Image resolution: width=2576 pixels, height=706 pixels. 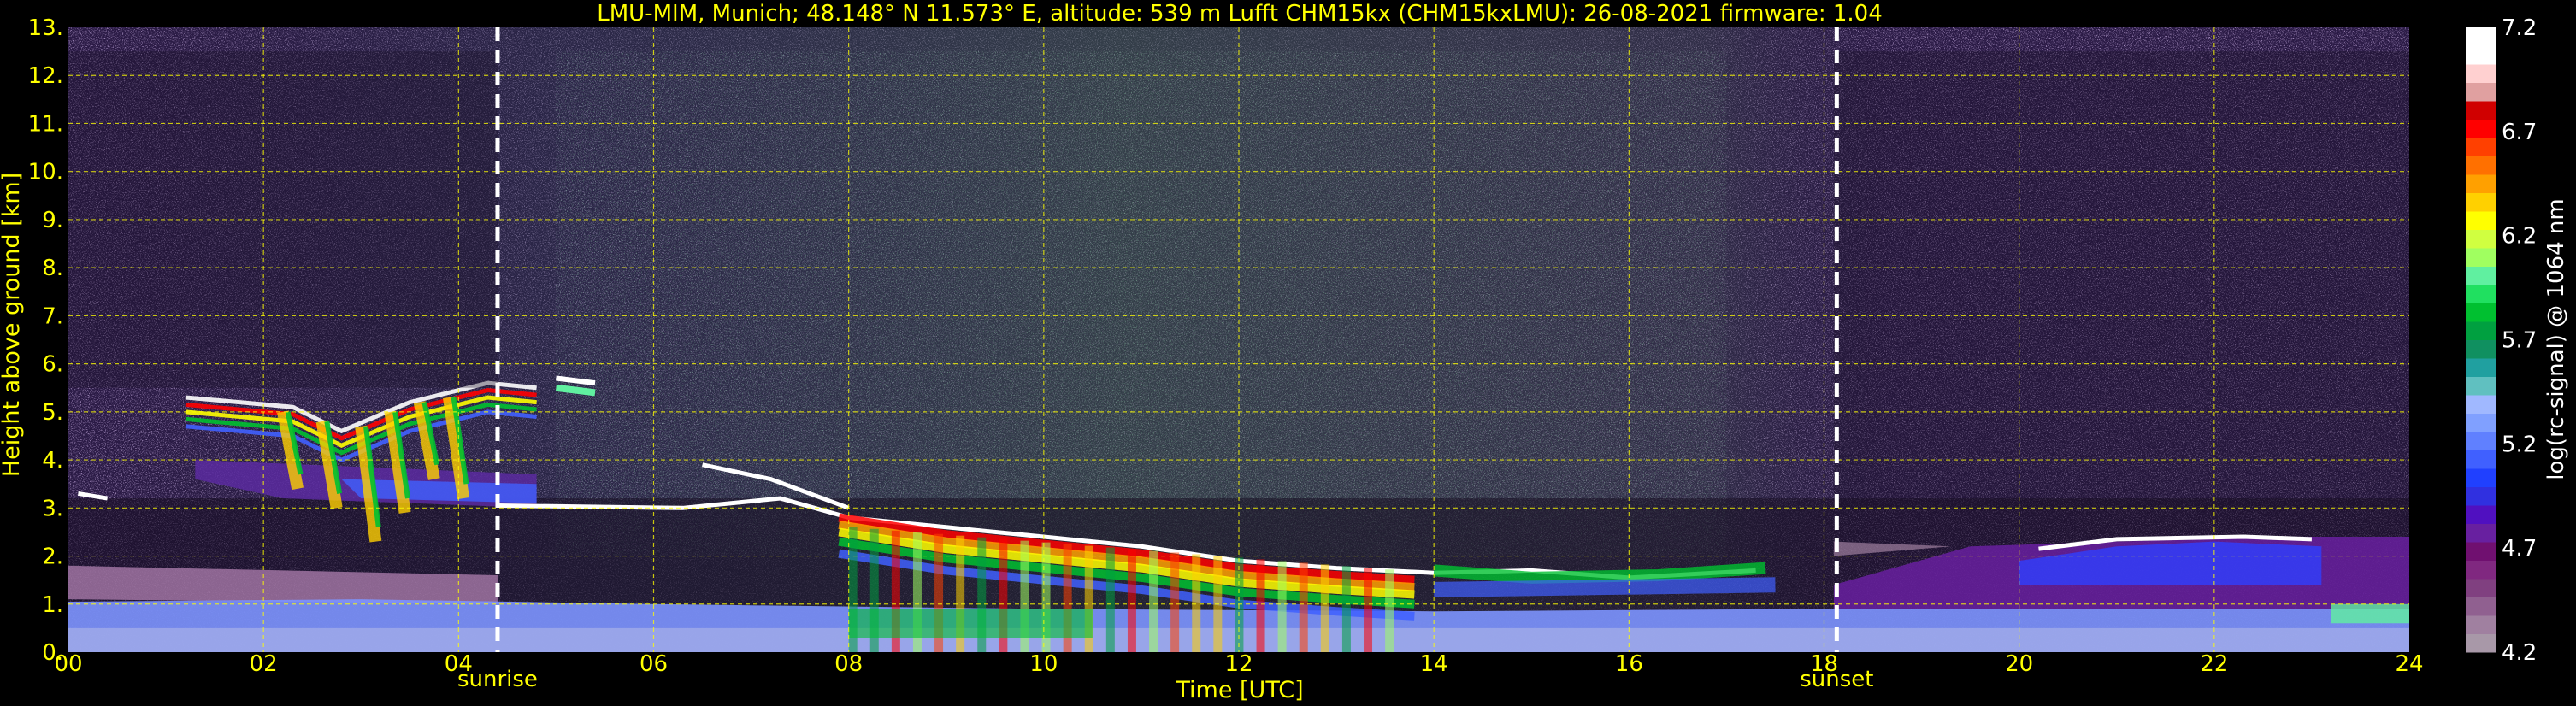 I want to click on colorbar, so click(x=2481, y=340).